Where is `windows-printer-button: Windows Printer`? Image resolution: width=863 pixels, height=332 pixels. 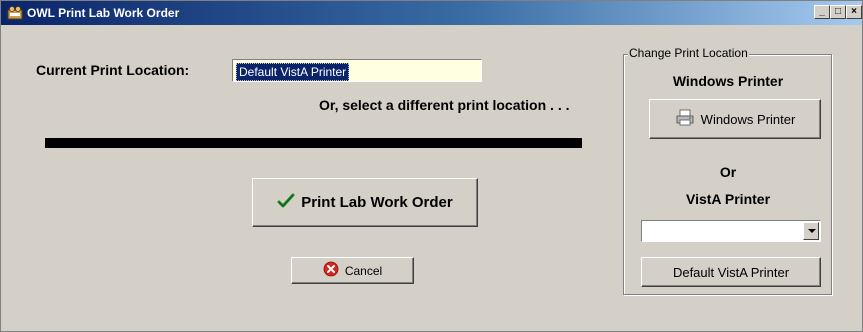
windows-printer-button: Windows Printer is located at coordinates (735, 119).